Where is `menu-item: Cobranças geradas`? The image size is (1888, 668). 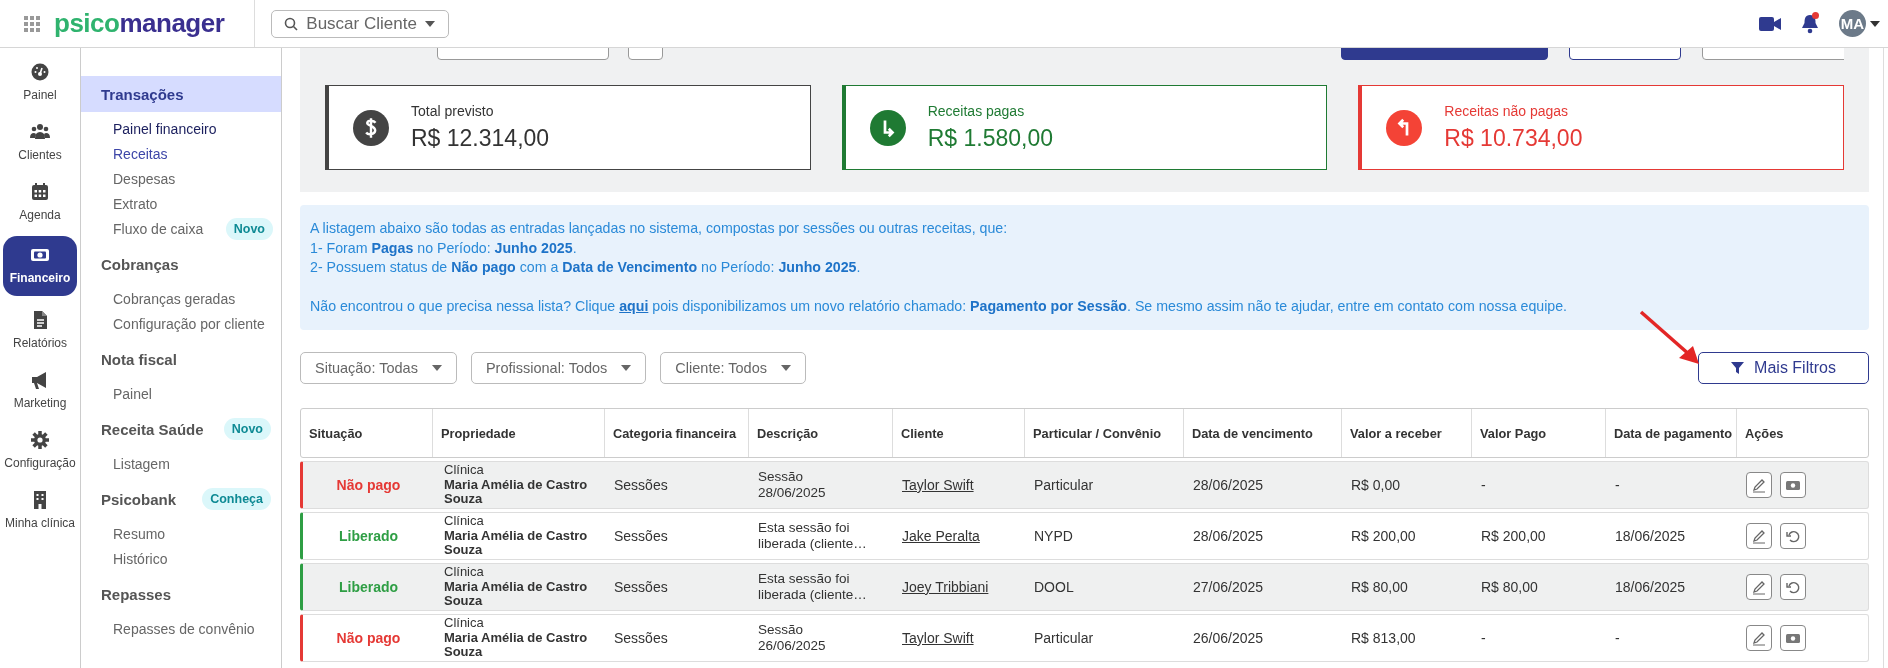
menu-item: Cobranças geradas is located at coordinates (174, 298).